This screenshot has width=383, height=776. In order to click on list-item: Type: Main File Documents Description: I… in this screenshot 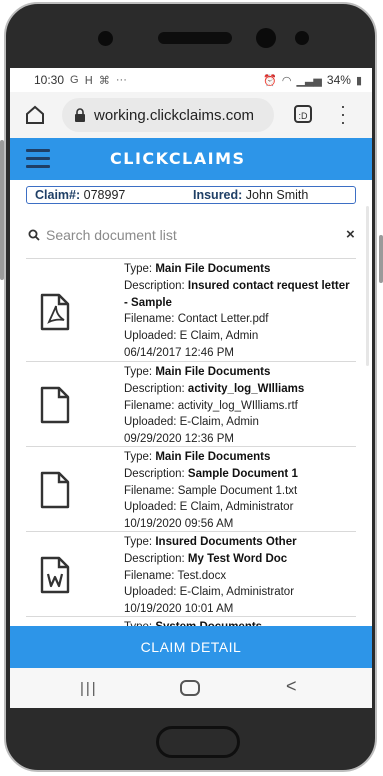, I will do `click(191, 309)`.